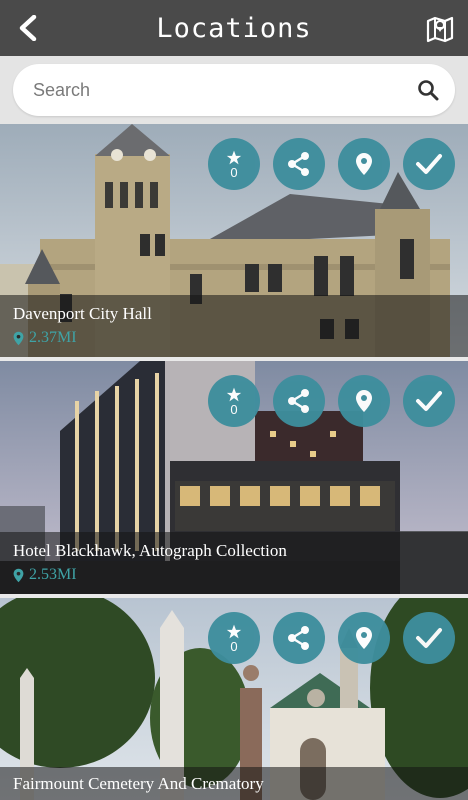  Describe the element at coordinates (53, 337) in the screenshot. I see `distance-value: 2.37MI` at that location.